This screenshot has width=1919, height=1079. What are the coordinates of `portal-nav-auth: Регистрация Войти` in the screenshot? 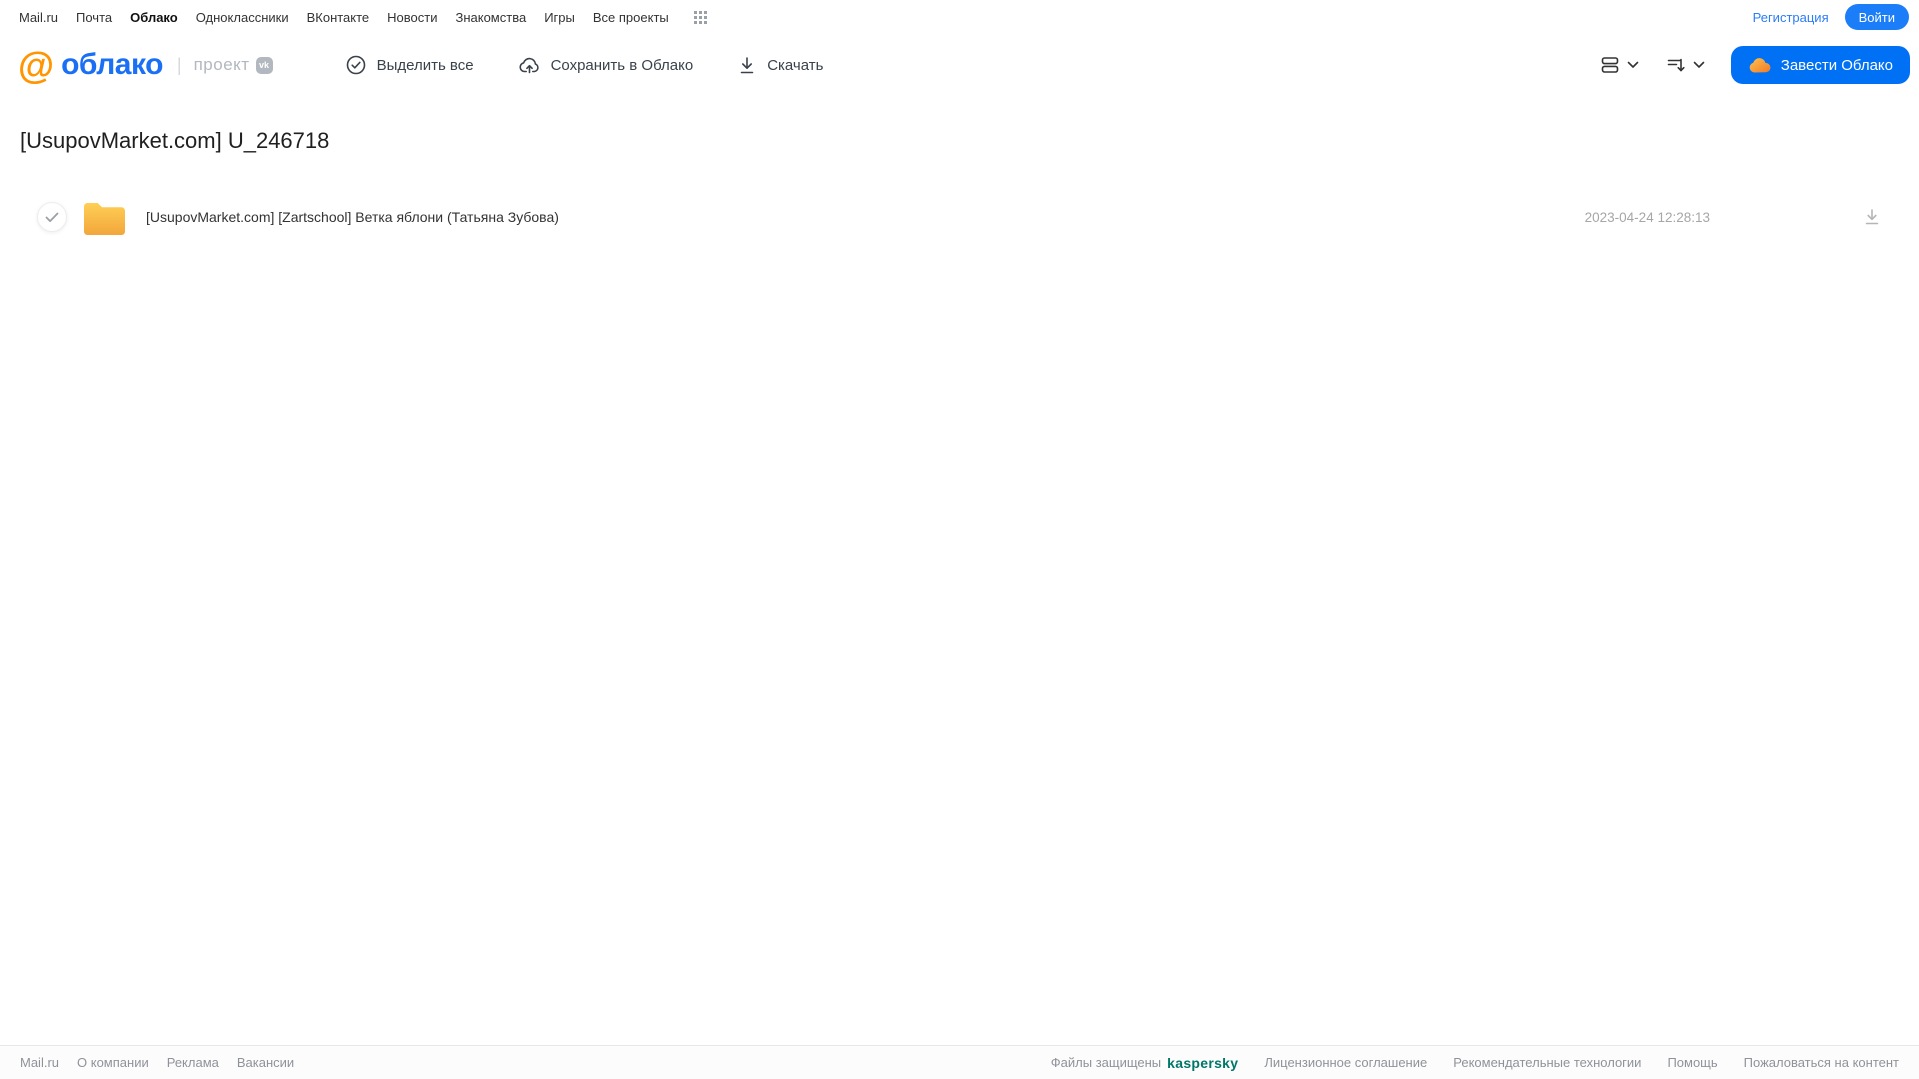 It's located at (1831, 17).